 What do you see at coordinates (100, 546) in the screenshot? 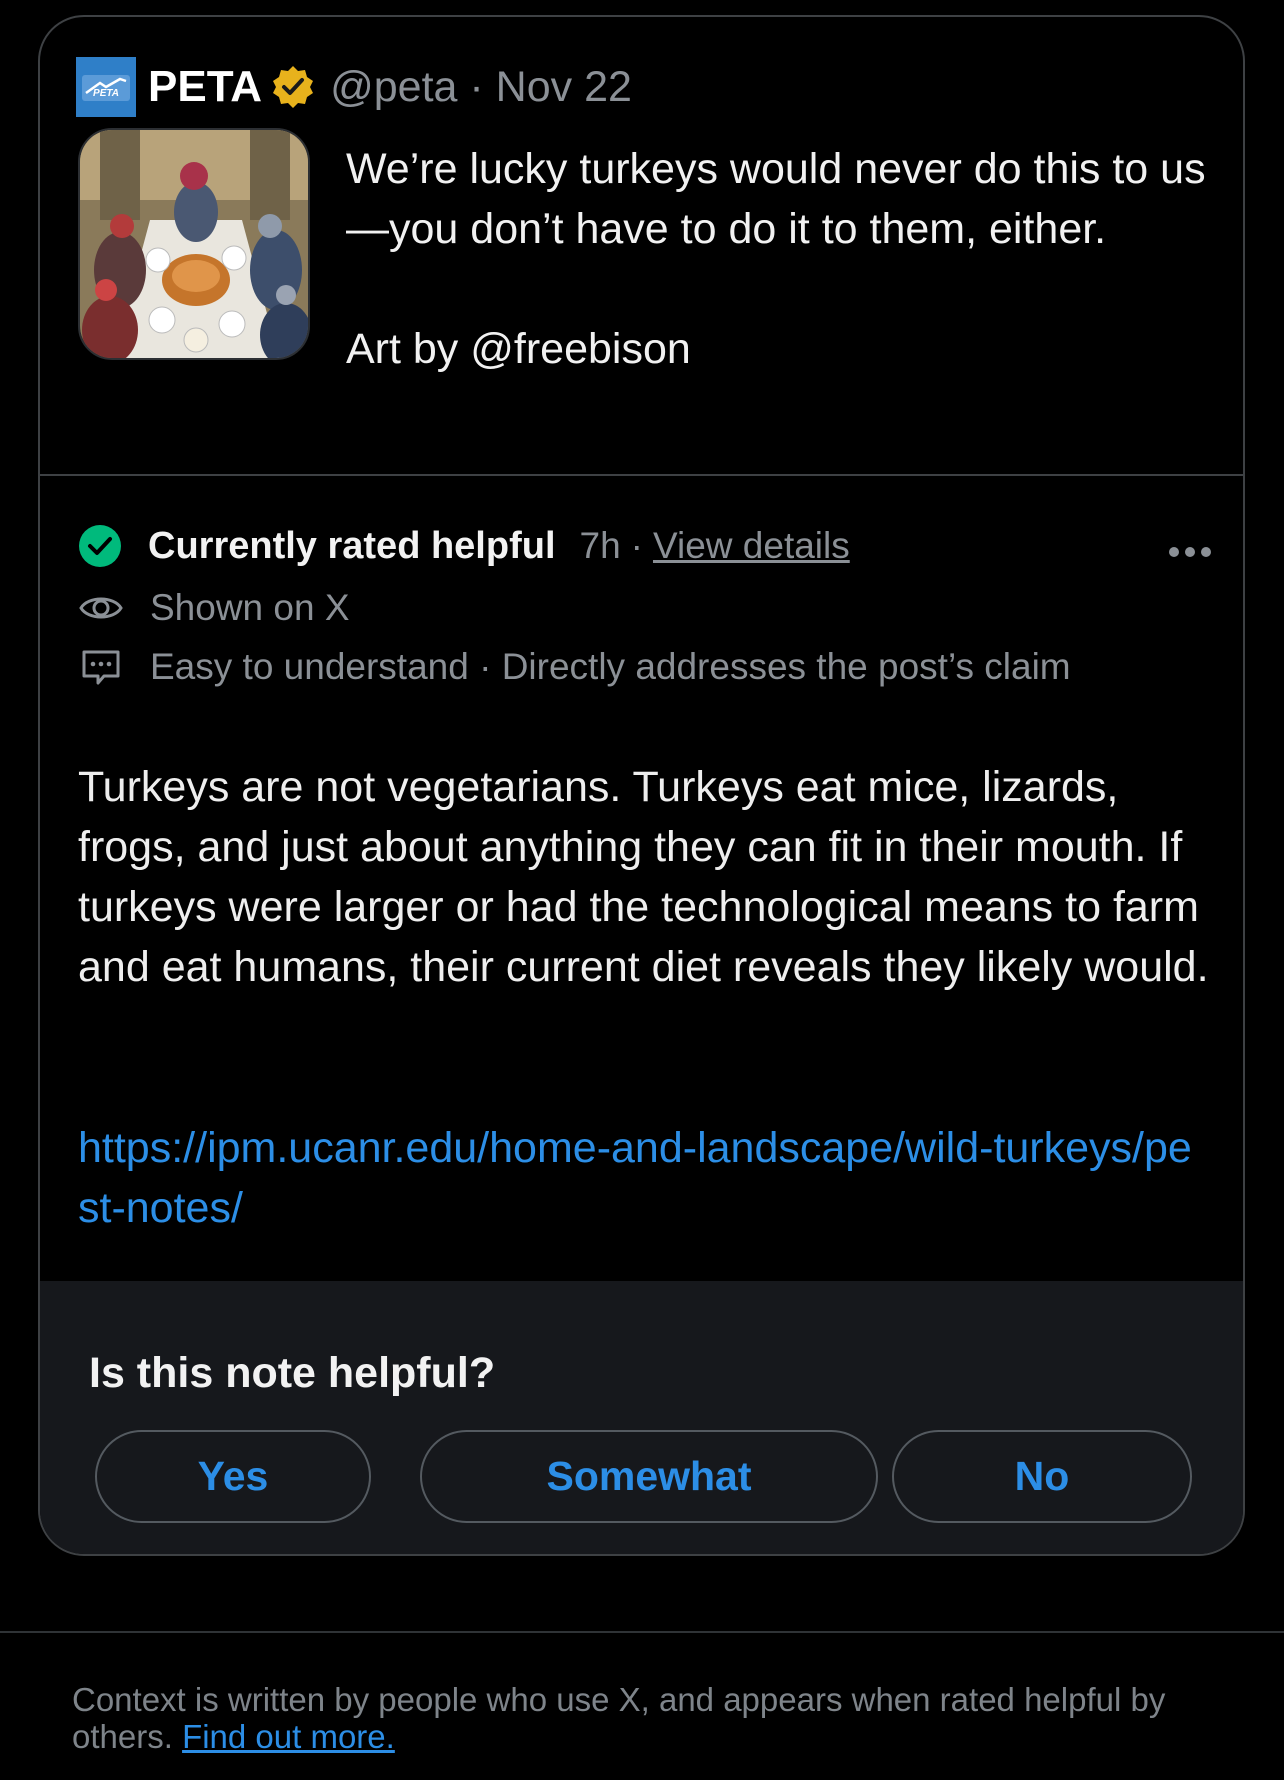
I see `check-circle-icon` at bounding box center [100, 546].